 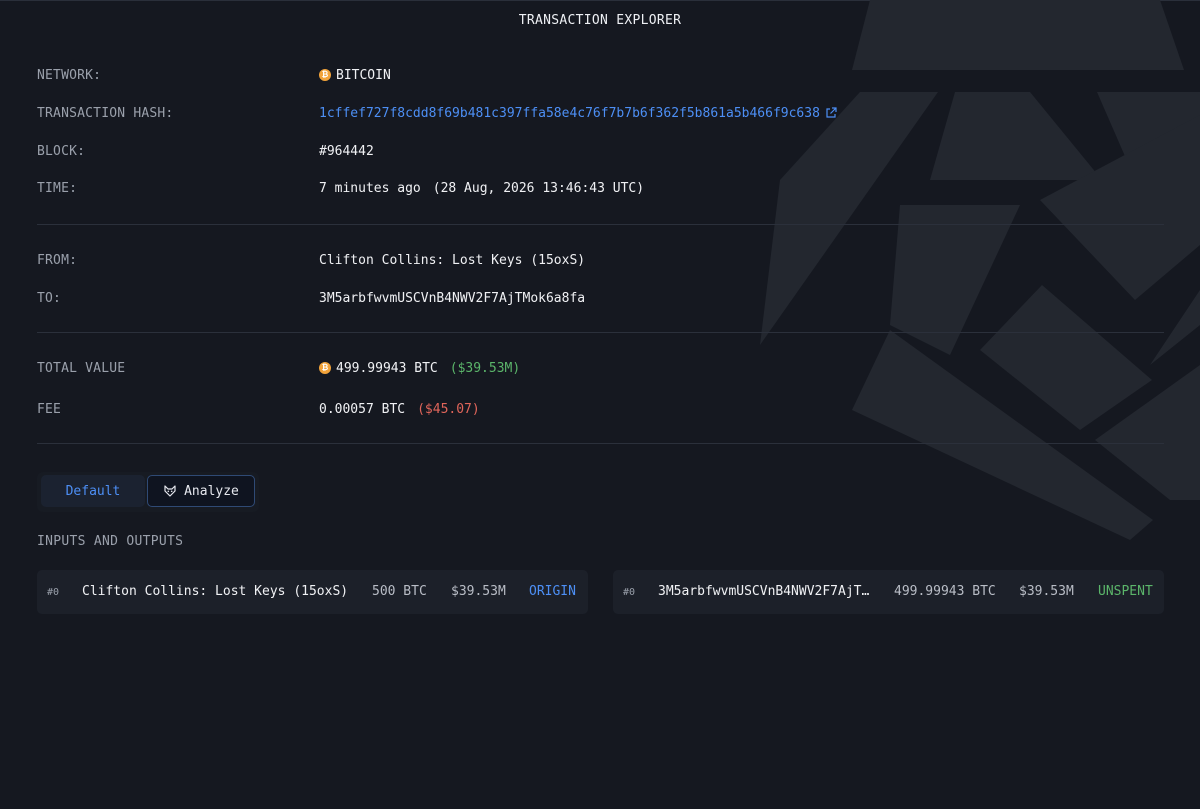 I want to click on page-title: TRANSACTION EXPLORER, so click(x=600, y=20).